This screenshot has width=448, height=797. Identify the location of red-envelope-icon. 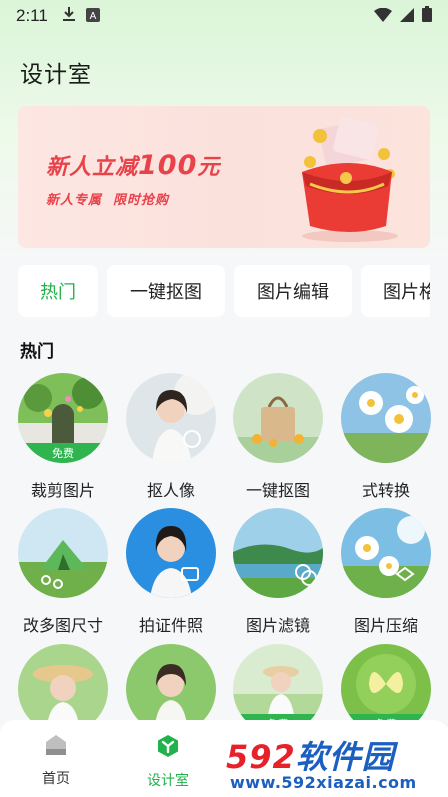
(350, 179).